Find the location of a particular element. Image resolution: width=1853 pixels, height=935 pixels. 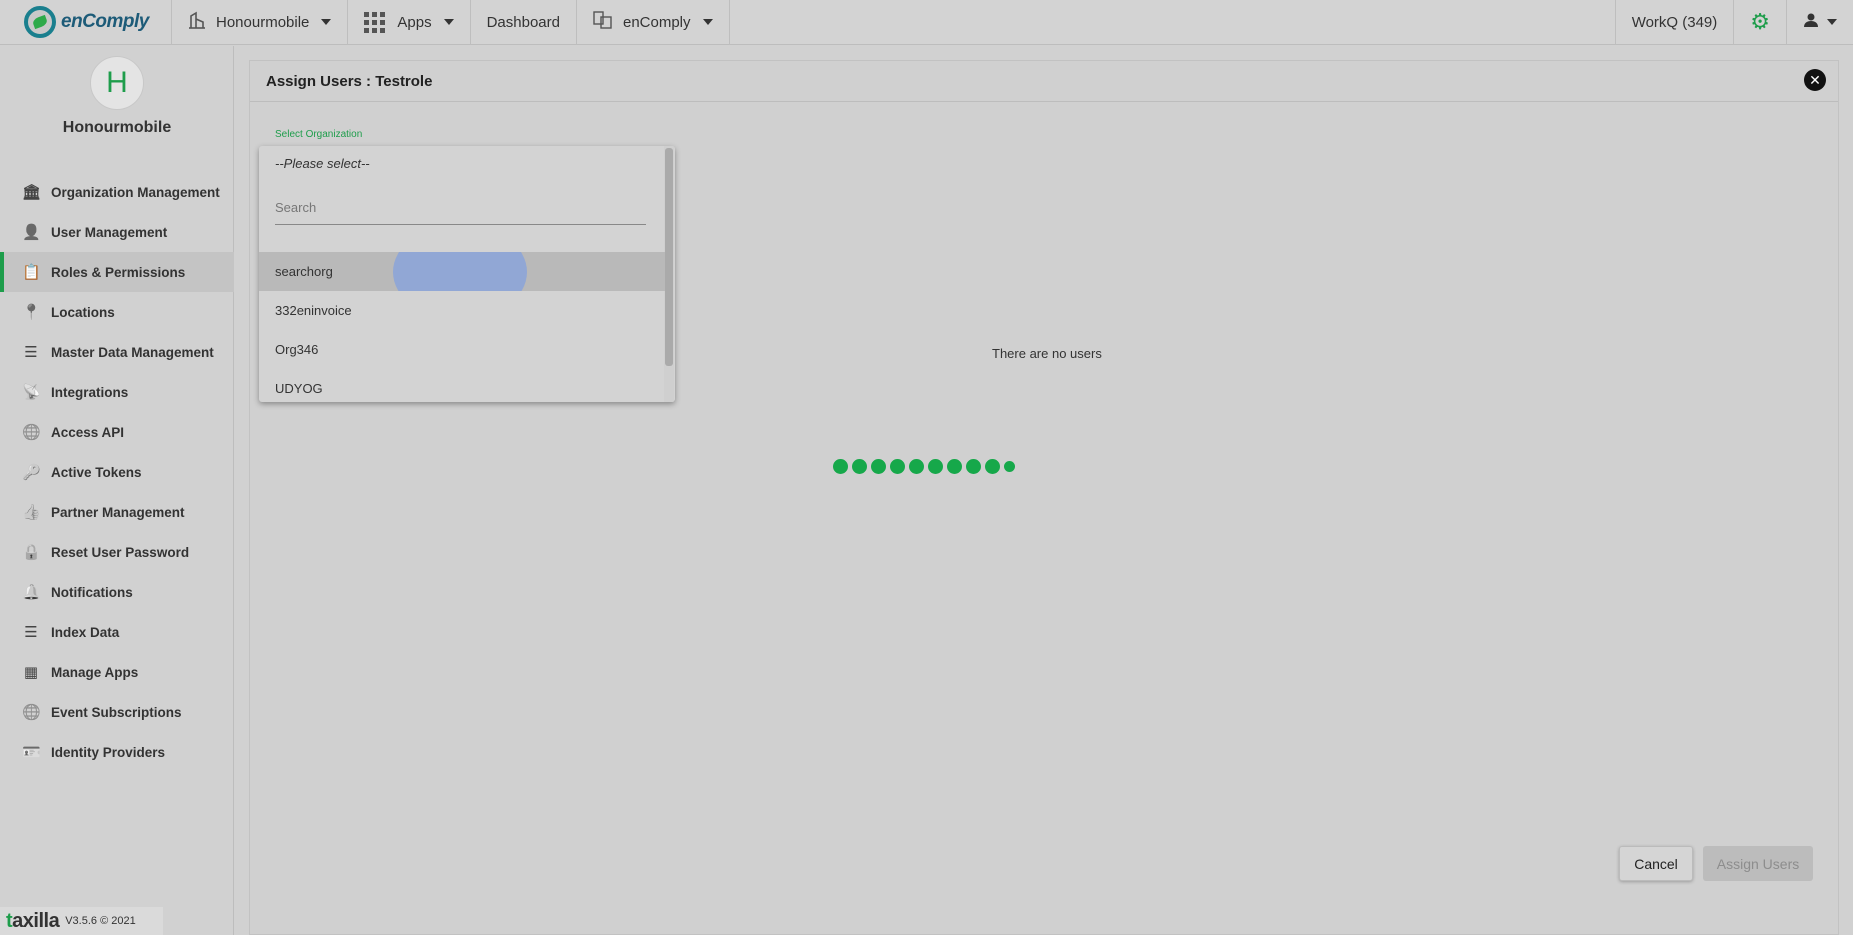

sidebar-item-label: Partner Management is located at coordinates (118, 512).